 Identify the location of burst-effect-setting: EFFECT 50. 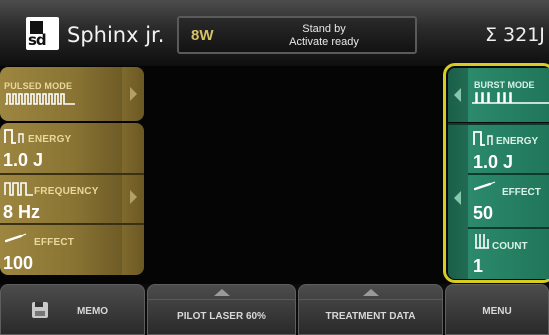
(508, 201).